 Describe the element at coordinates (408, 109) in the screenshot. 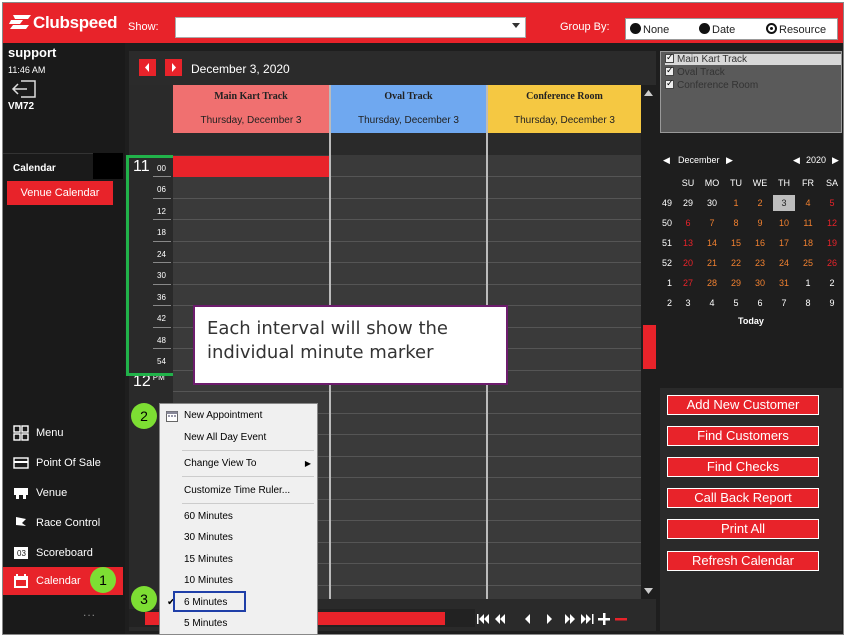

I see `column-header-oval-track: Oval Track Thursday, December 3` at that location.